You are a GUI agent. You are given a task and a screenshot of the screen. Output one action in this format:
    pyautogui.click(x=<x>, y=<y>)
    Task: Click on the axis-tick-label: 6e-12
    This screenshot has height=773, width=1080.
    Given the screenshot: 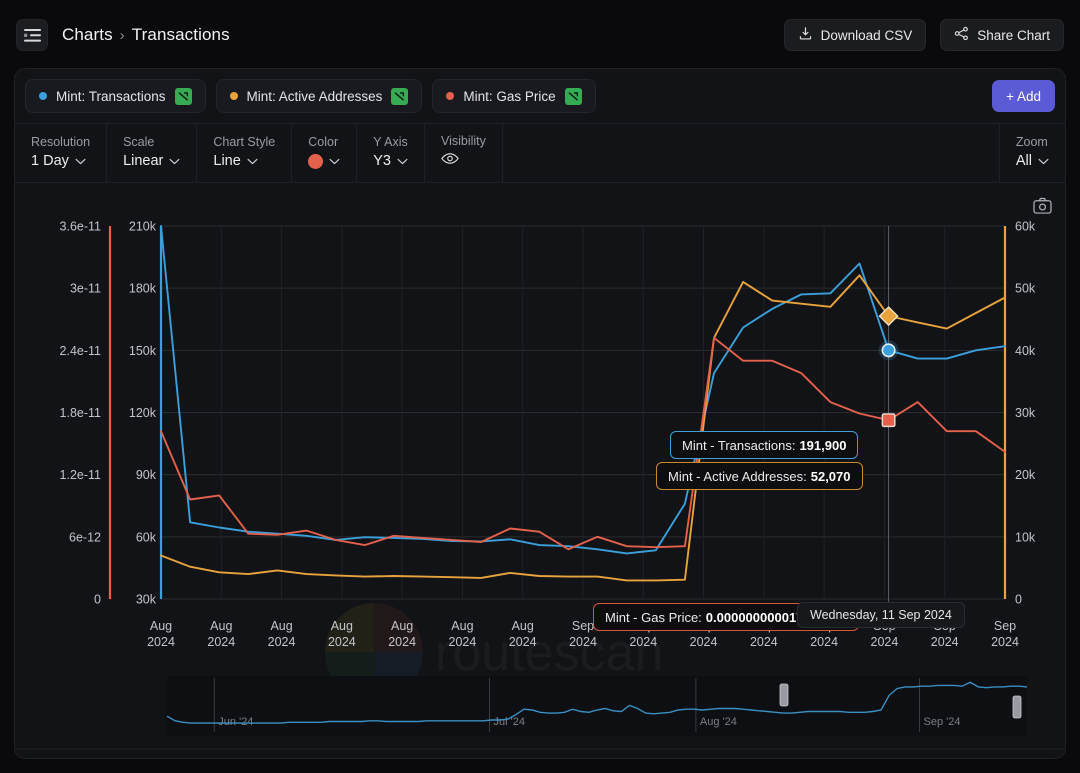 What is the action you would take?
    pyautogui.click(x=85, y=537)
    